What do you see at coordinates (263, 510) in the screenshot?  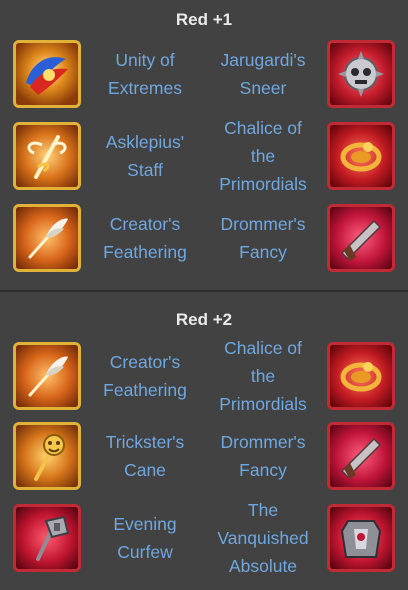 I see `name-line: The` at bounding box center [263, 510].